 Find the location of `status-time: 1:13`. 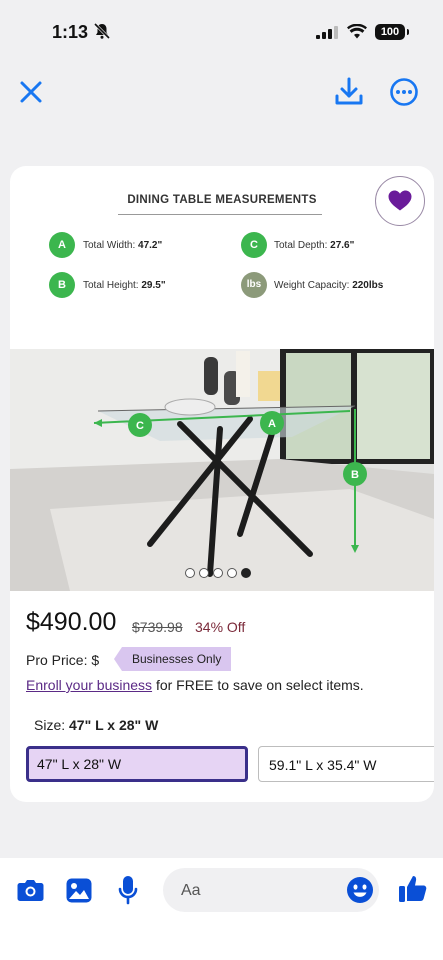

status-time: 1:13 is located at coordinates (70, 32).